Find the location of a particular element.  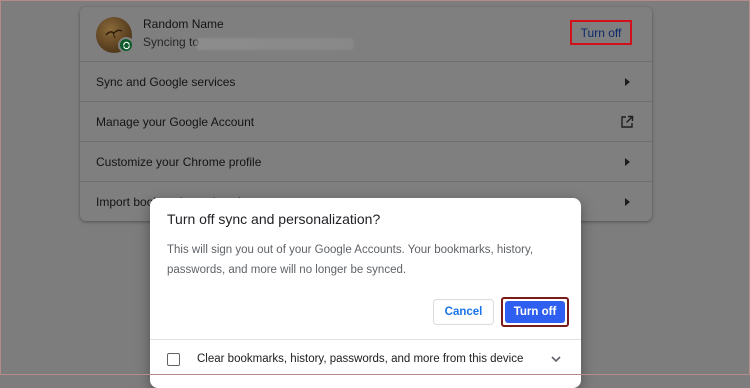

setting-label: Sync and Google services is located at coordinates (166, 82).